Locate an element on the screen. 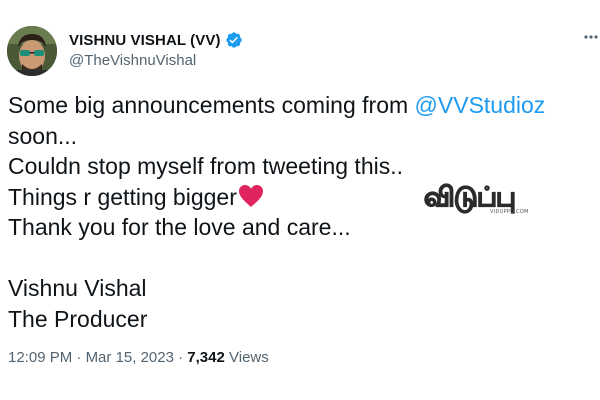 This screenshot has height=400, width=600. watermark-logo: விடுப்பு VIDUPPU.COM is located at coordinates (479, 198).